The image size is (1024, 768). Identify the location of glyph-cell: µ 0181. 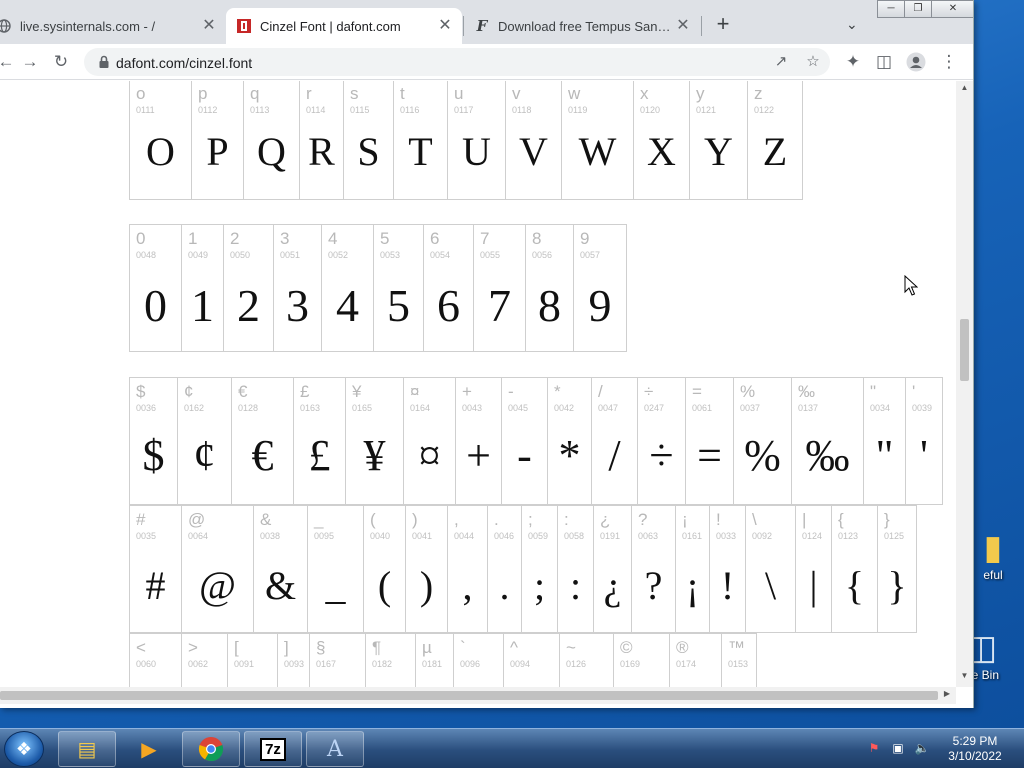
(435, 660).